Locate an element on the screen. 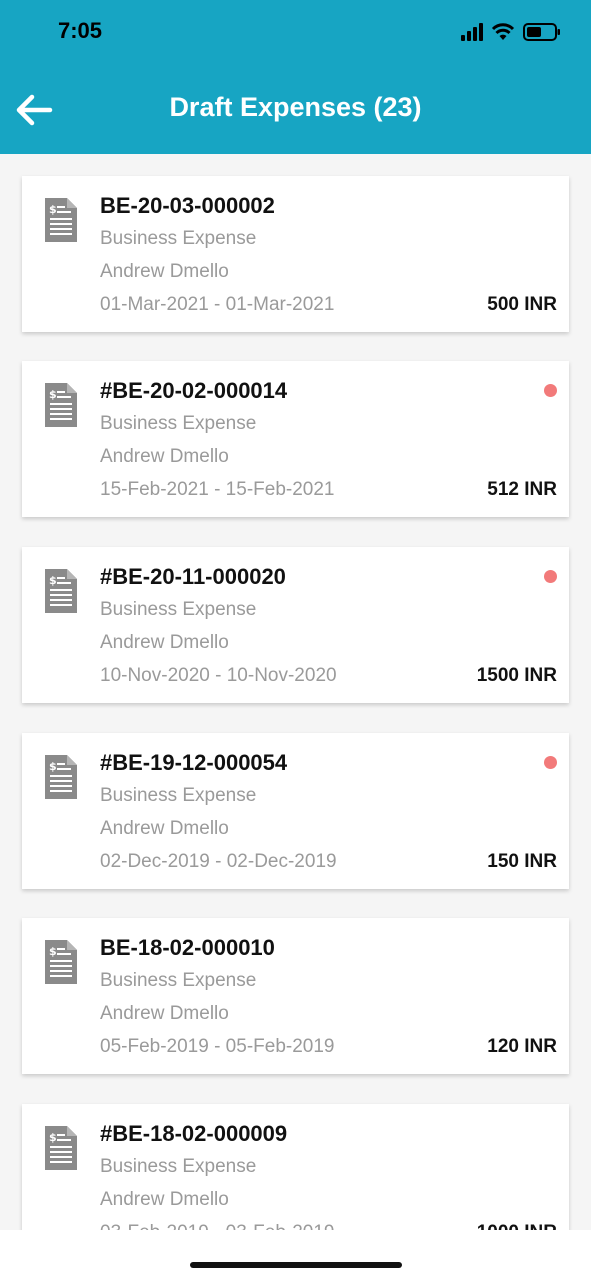 The image size is (591, 1280). battery-icon is located at coordinates (541, 32).